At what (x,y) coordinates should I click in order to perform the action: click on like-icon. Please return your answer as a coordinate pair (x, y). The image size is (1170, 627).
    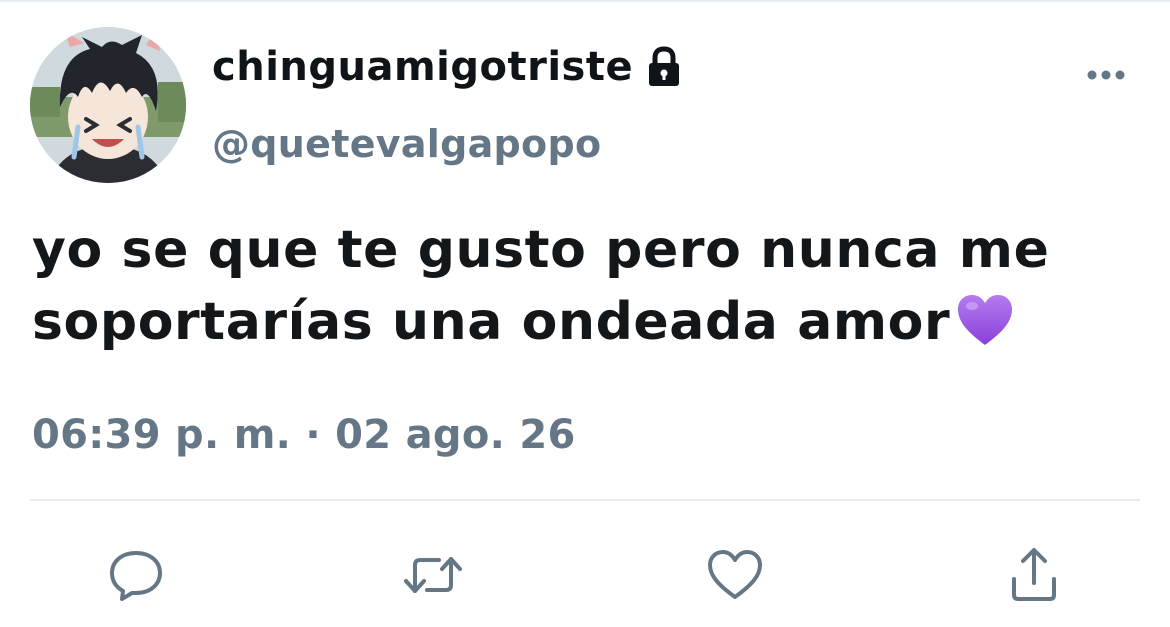
    Looking at the image, I should click on (735, 575).